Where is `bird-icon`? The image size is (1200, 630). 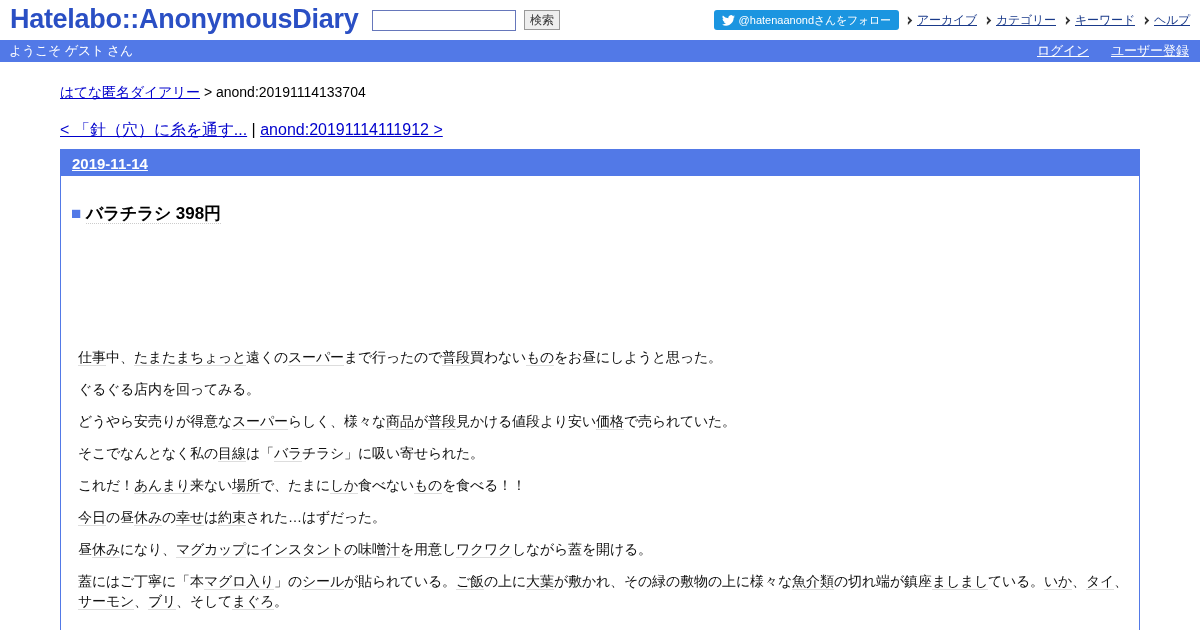
bird-icon is located at coordinates (728, 20).